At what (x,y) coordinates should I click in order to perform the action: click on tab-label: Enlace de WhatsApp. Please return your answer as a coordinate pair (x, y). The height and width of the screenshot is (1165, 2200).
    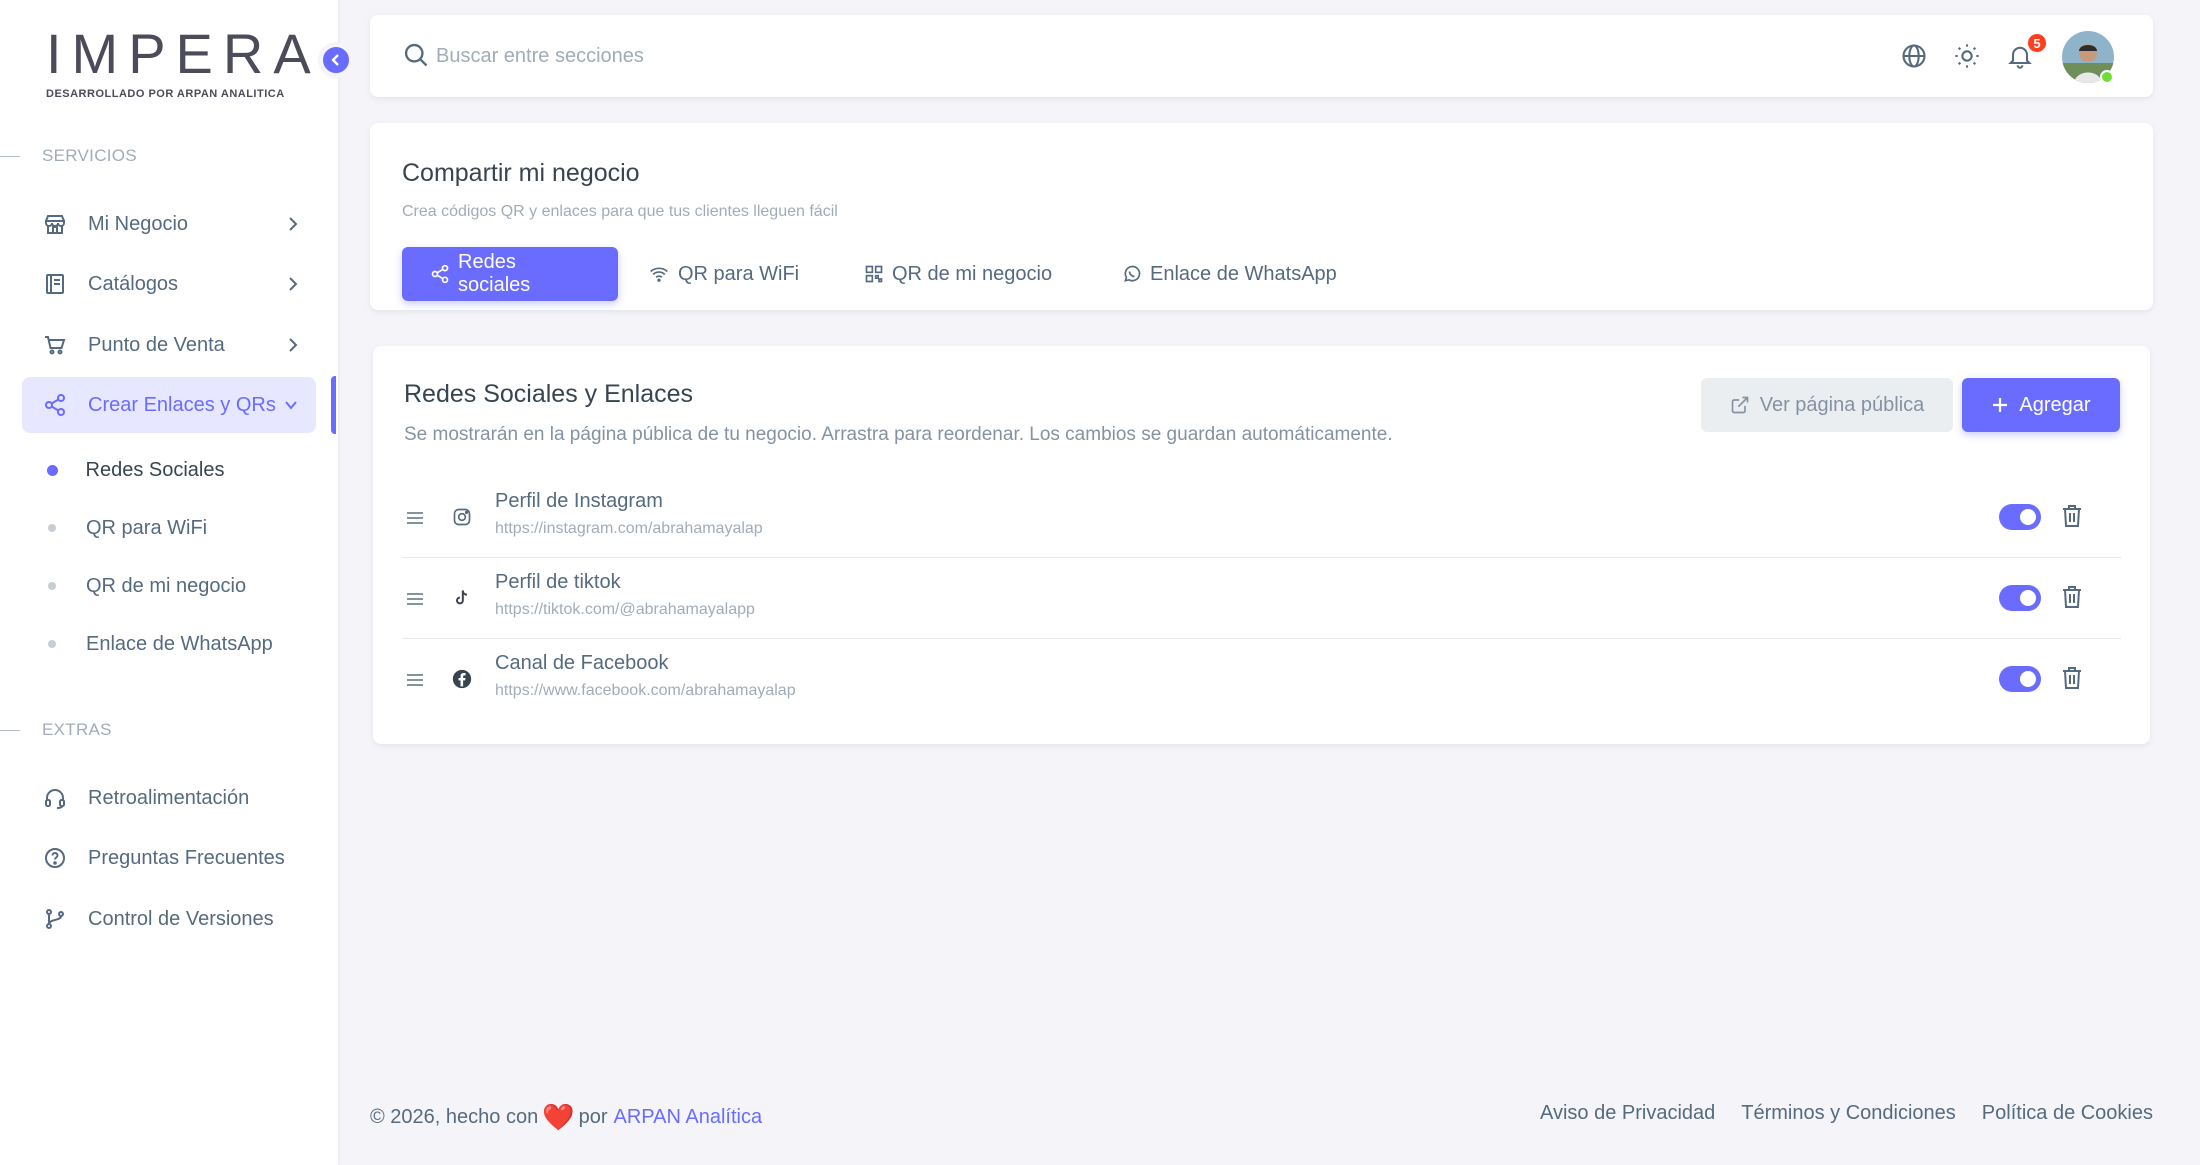
    Looking at the image, I should click on (1243, 273).